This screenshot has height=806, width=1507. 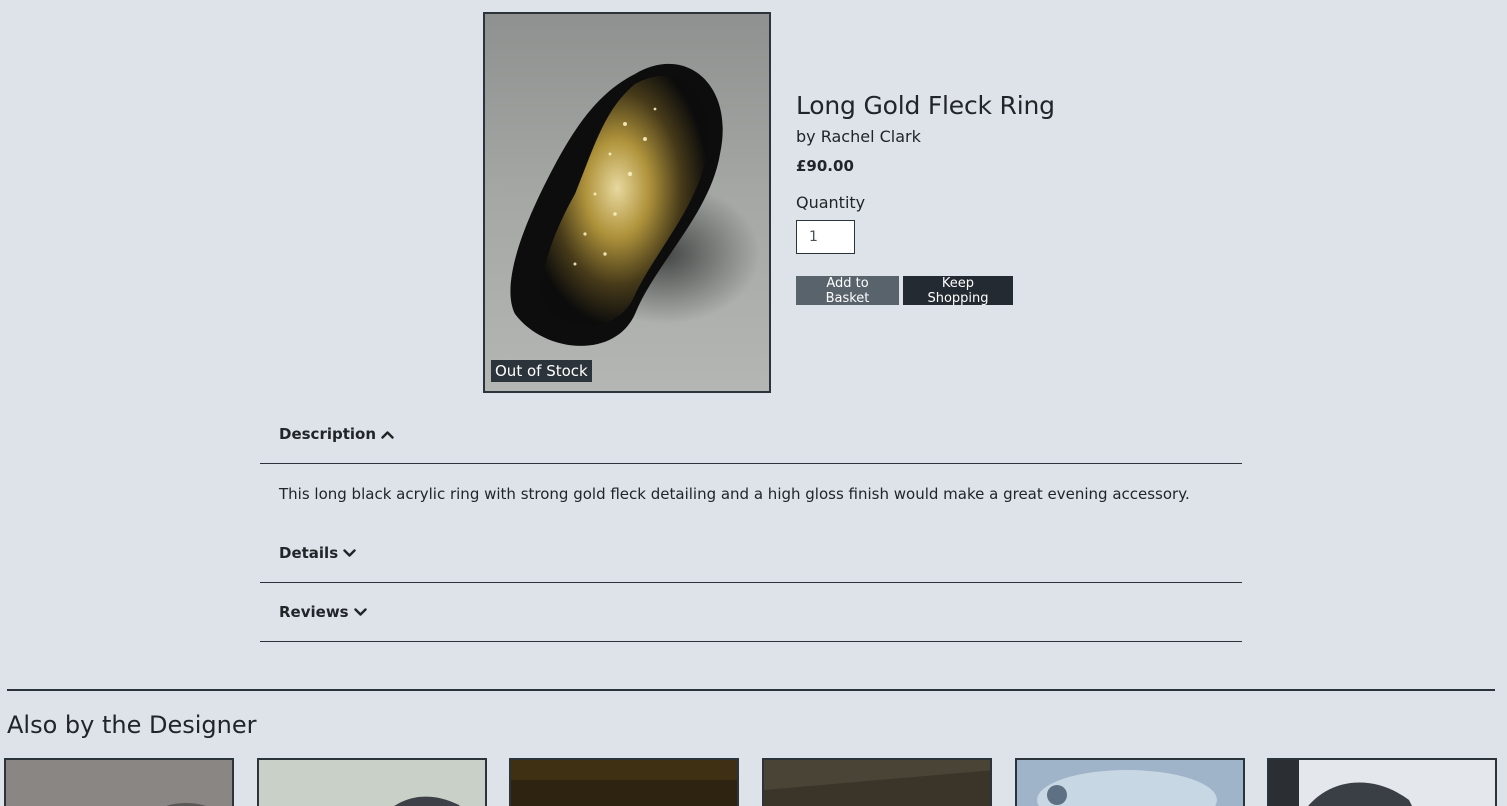 What do you see at coordinates (751, 690) in the screenshot?
I see `section-divider` at bounding box center [751, 690].